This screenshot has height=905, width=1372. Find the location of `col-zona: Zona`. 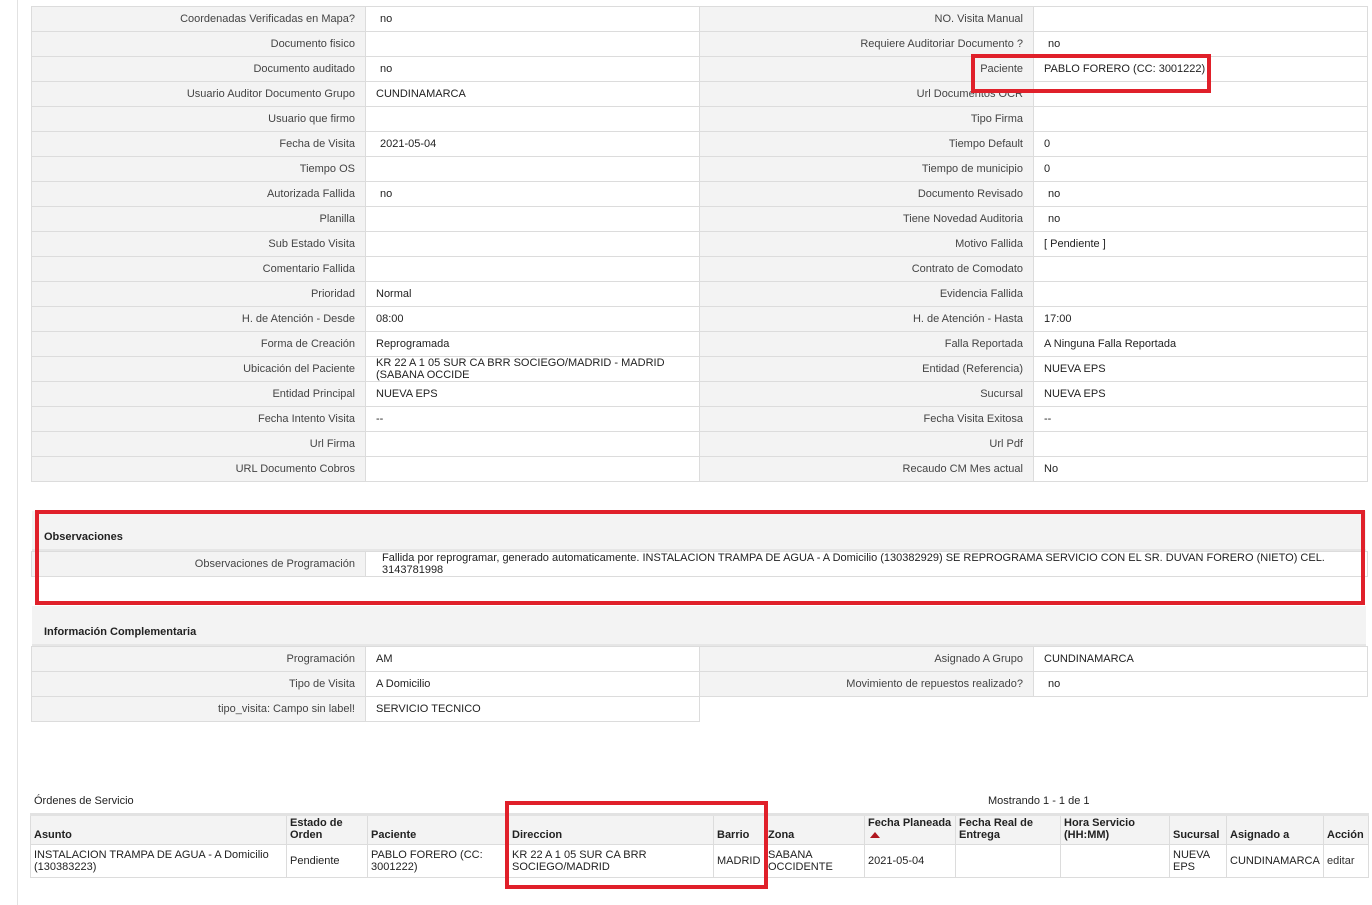

col-zona: Zona is located at coordinates (814, 829).